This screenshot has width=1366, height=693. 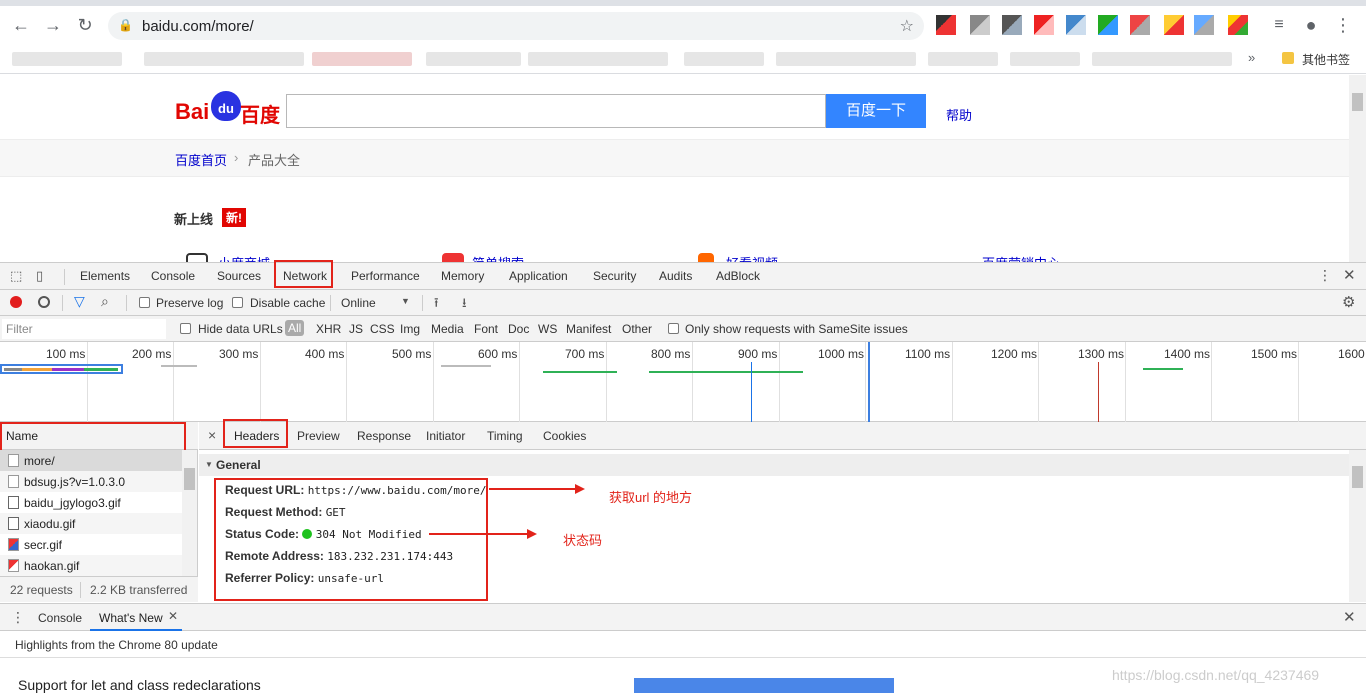 I want to click on tab-application: Application, so click(x=538, y=276).